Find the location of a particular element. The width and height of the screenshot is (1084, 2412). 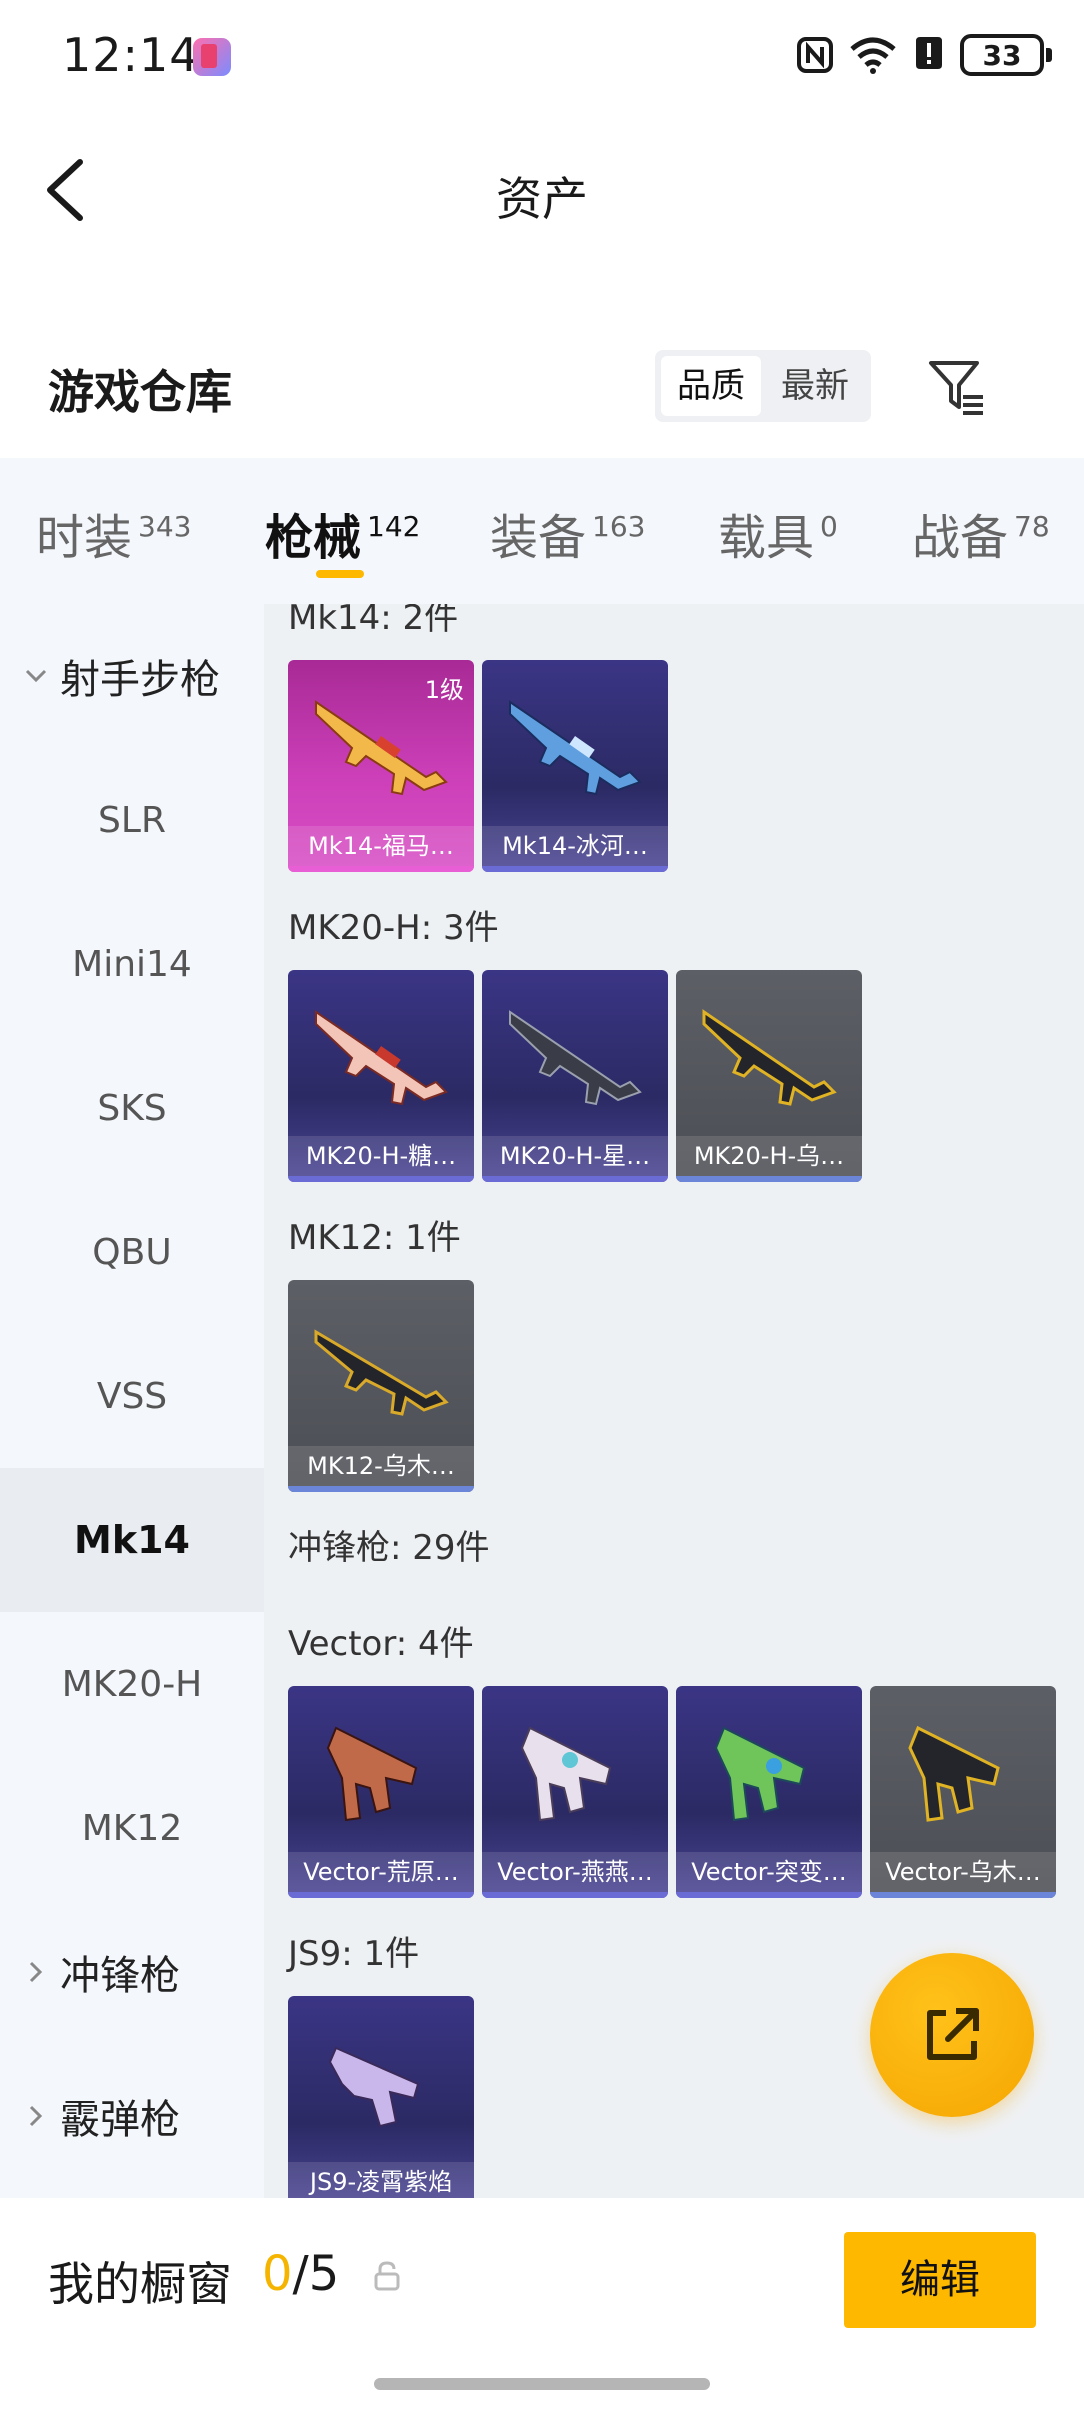

group-label-js9: JS9: 1件 is located at coordinates (354, 1954).